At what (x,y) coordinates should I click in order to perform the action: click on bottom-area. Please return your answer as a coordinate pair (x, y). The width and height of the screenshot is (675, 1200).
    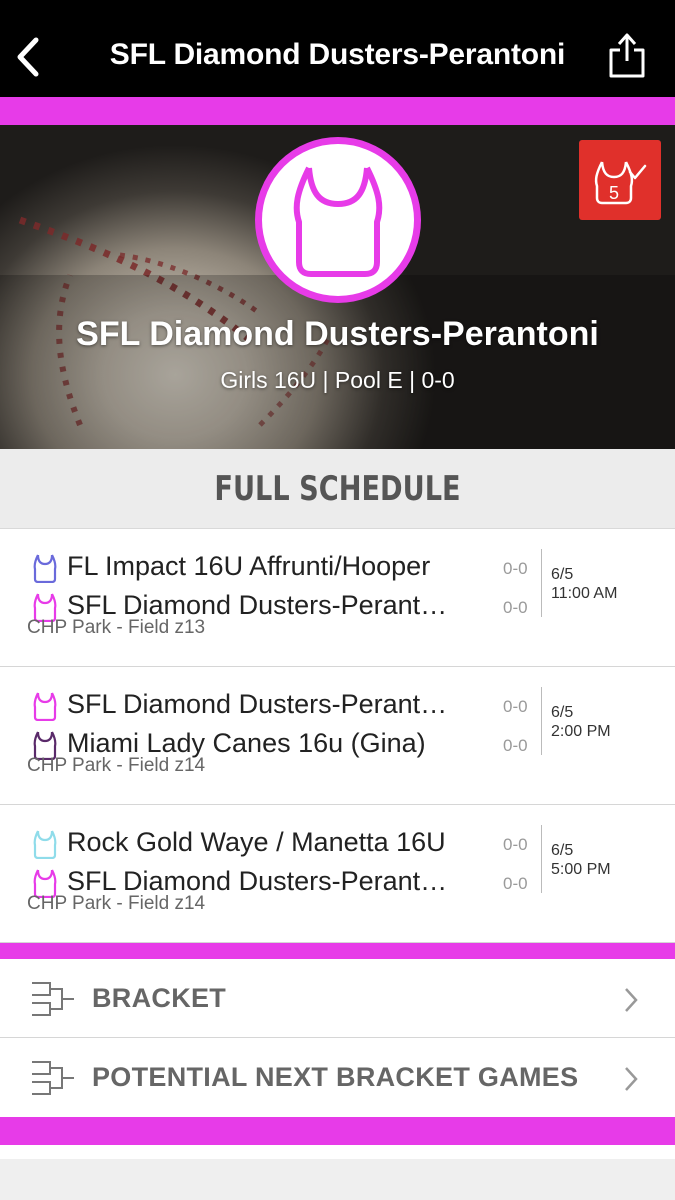
    Looking at the image, I should click on (337, 1179).